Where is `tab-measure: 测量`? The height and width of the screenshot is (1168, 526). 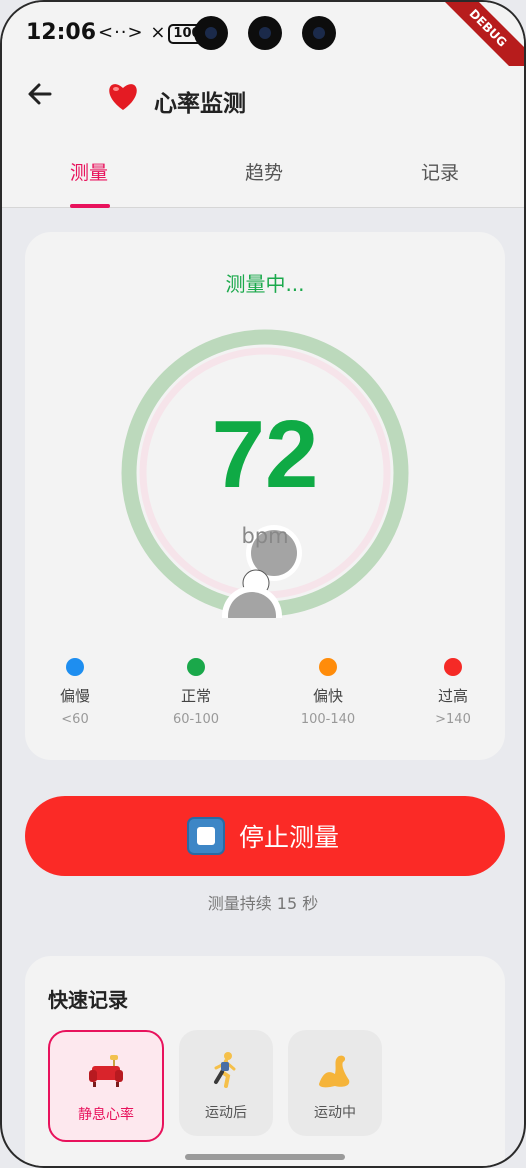 tab-measure: 测量 is located at coordinates (89, 171).